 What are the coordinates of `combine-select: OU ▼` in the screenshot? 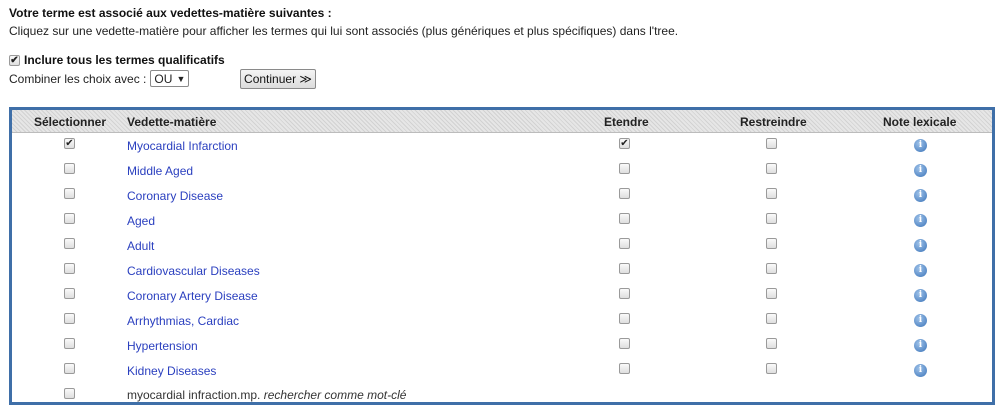 It's located at (170, 78).